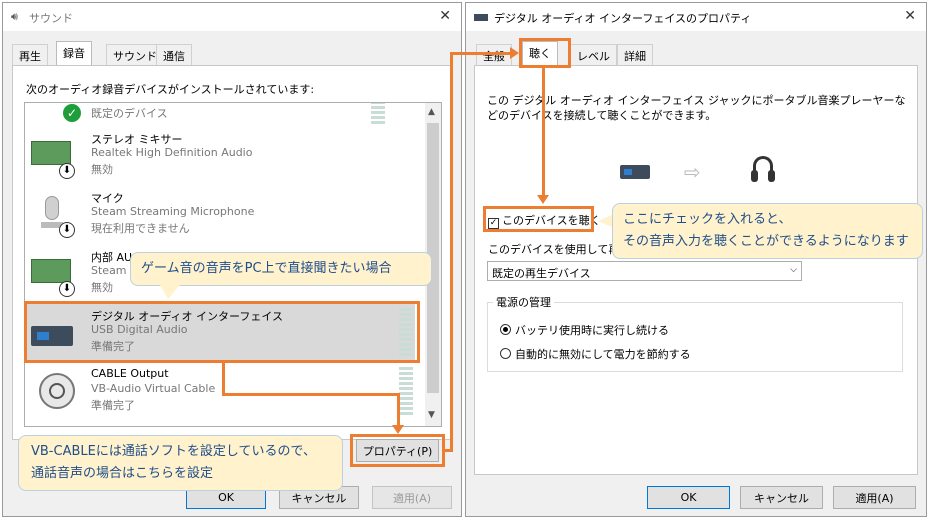 Image resolution: width=929 pixels, height=520 pixels. I want to click on usb-audio-title-icon, so click(481, 17).